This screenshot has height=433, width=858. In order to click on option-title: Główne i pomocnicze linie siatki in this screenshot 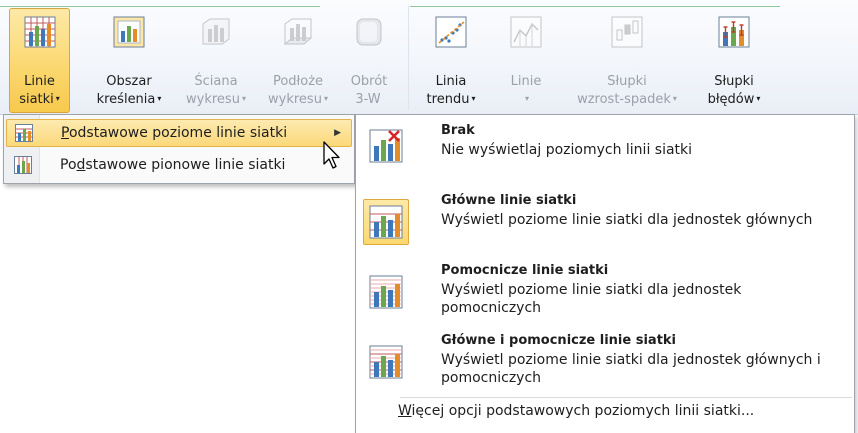, I will do `click(559, 340)`.